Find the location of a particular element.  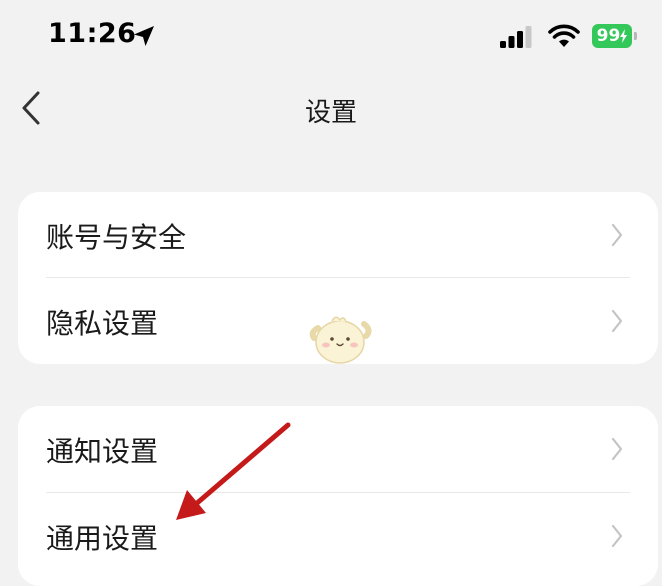

battery-level: 99 is located at coordinates (612, 36).